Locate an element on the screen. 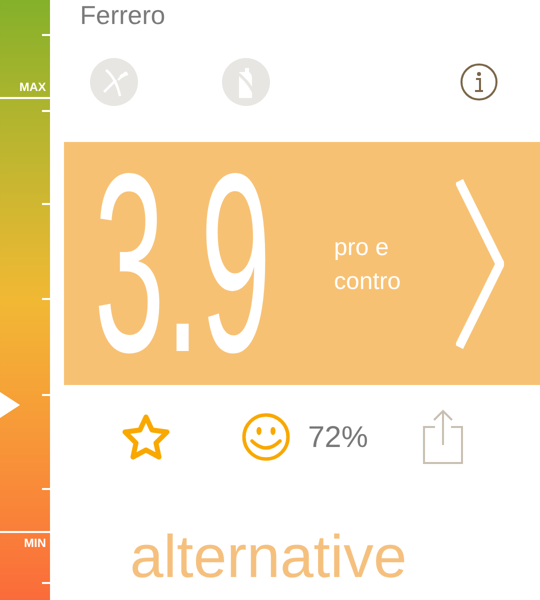  chevron-right-icon is located at coordinates (480, 263).